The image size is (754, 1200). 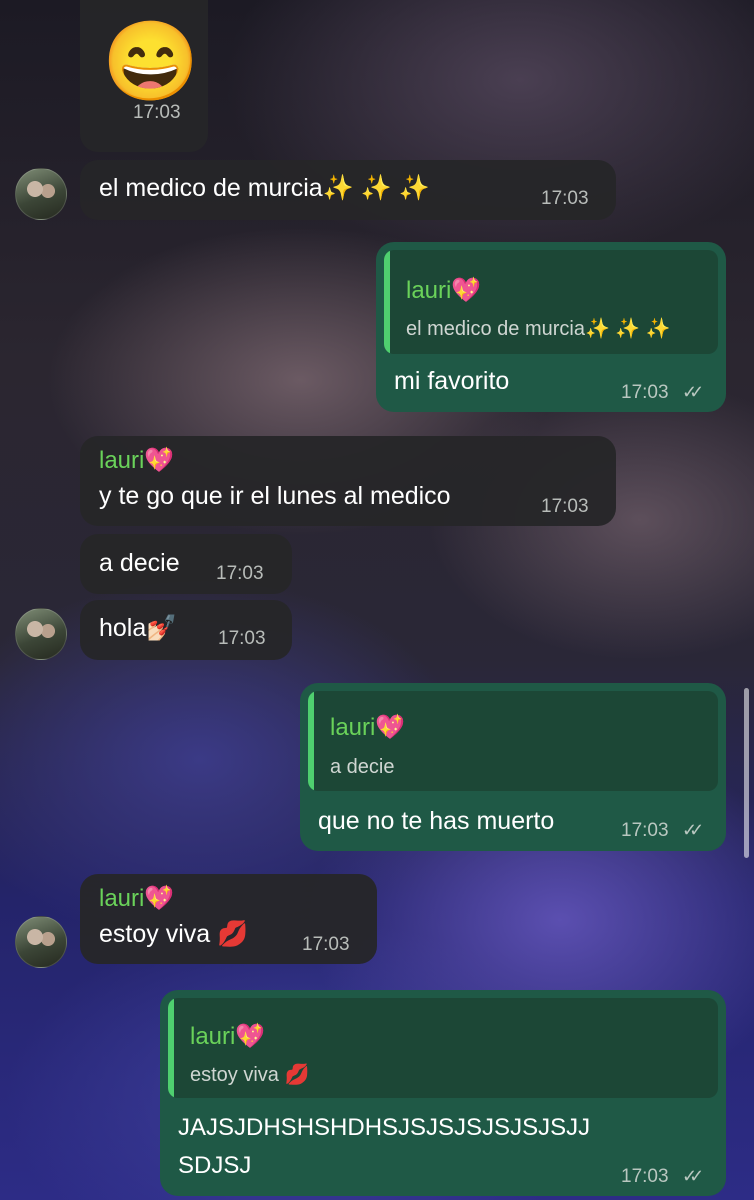 What do you see at coordinates (436, 821) in the screenshot?
I see `message-text: que no te has muerto` at bounding box center [436, 821].